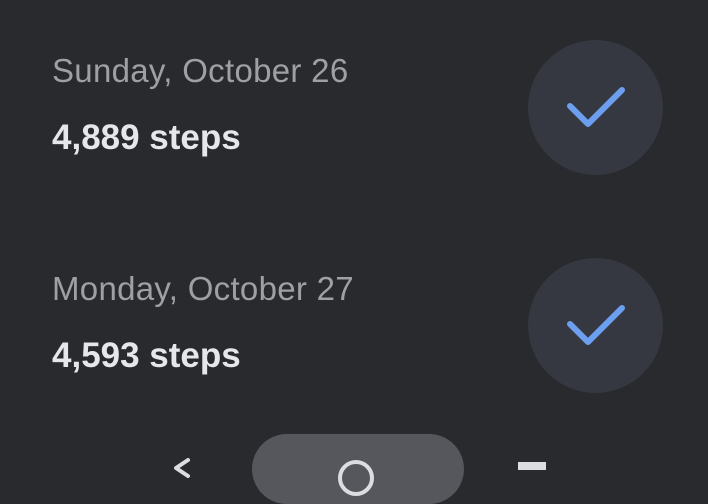 The image size is (708, 504). I want to click on home-button, so click(358, 469).